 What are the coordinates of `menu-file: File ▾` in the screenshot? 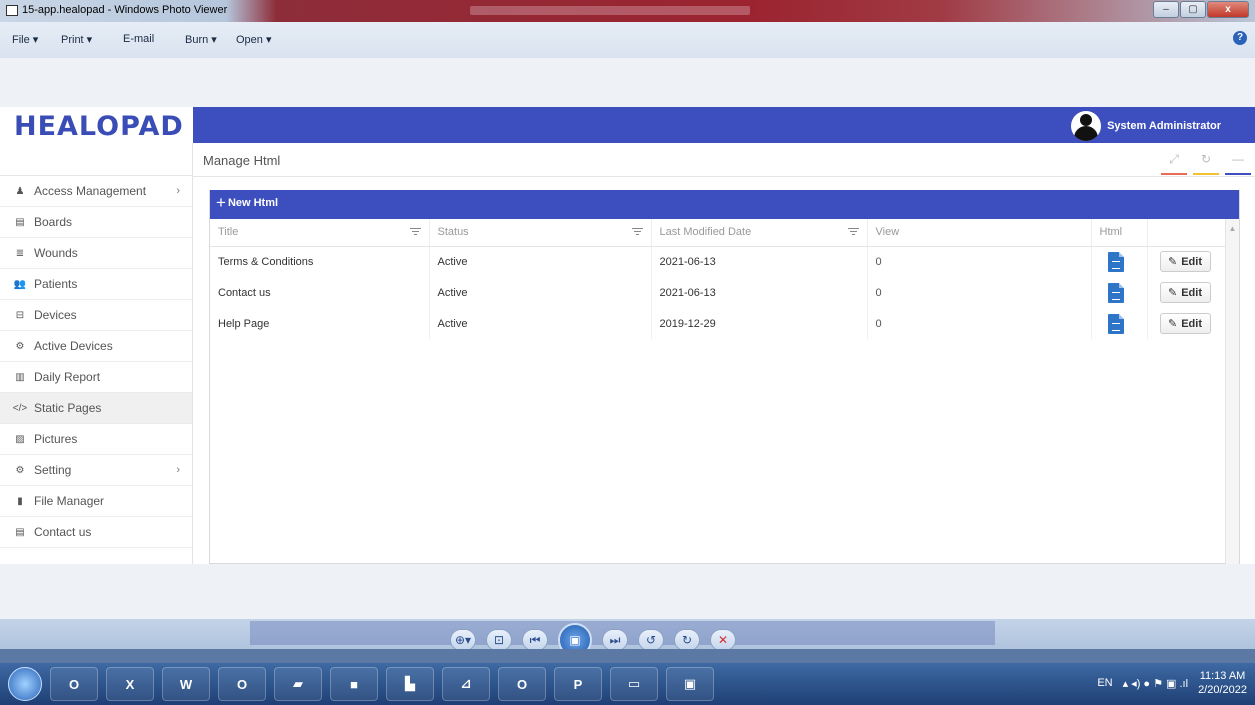 It's located at (25, 39).